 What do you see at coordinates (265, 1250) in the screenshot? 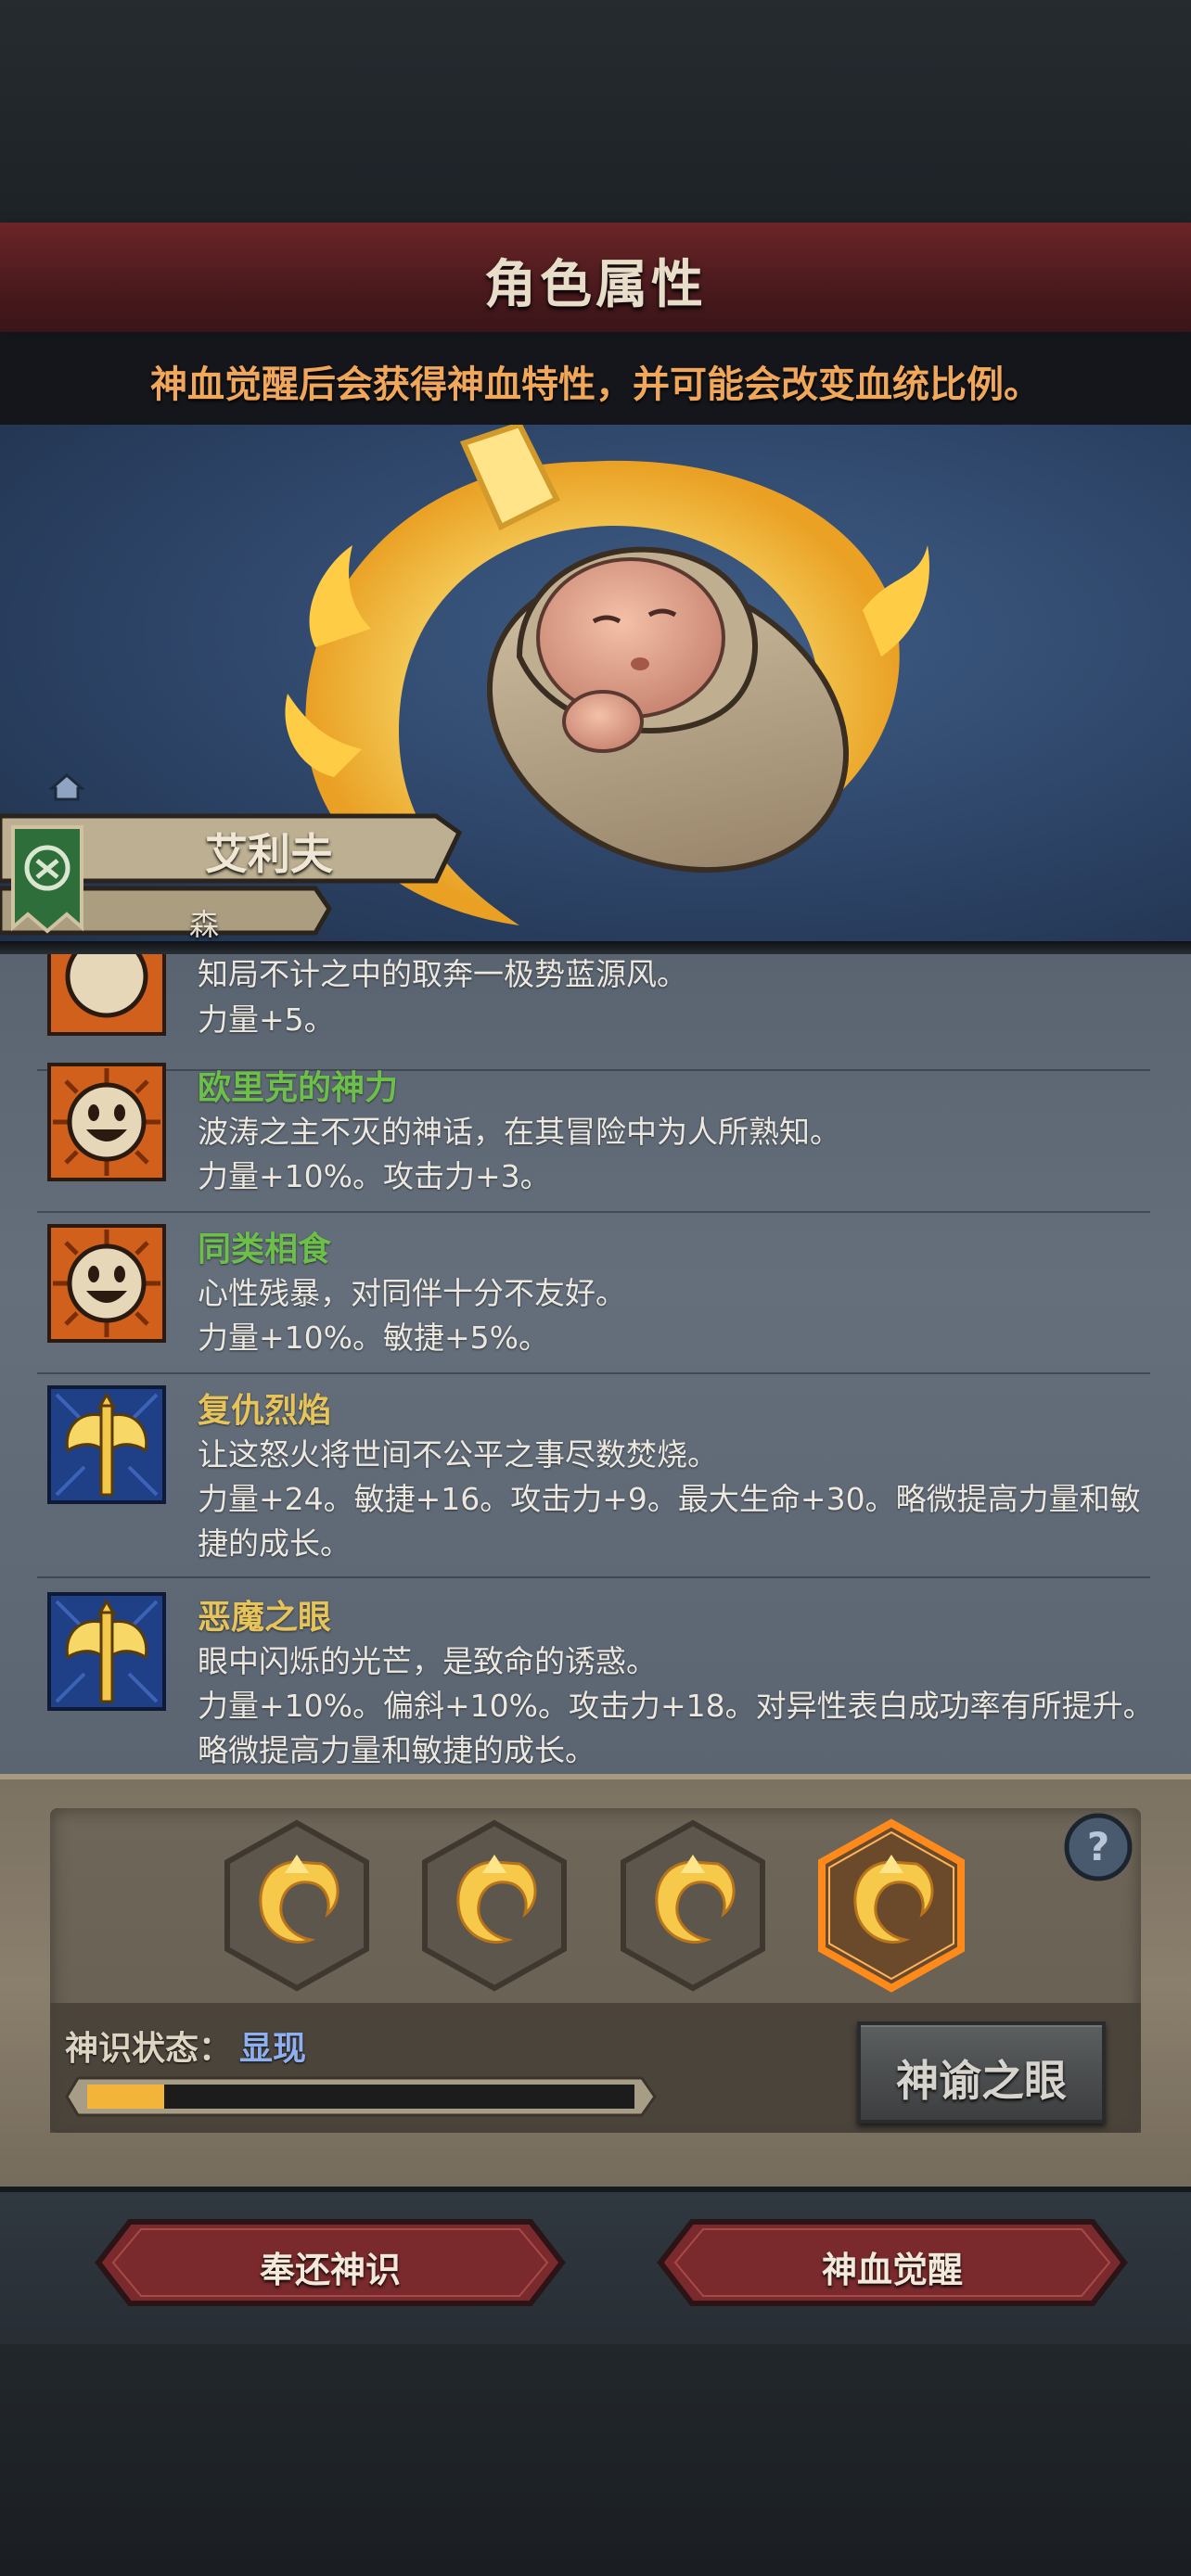
I see `trait-name: 同类相食` at bounding box center [265, 1250].